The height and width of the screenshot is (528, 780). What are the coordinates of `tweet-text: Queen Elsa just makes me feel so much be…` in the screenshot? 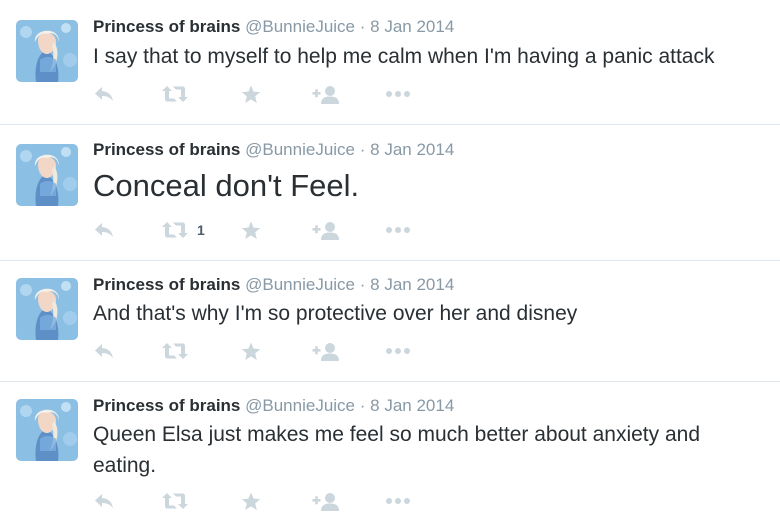 It's located at (397, 450).